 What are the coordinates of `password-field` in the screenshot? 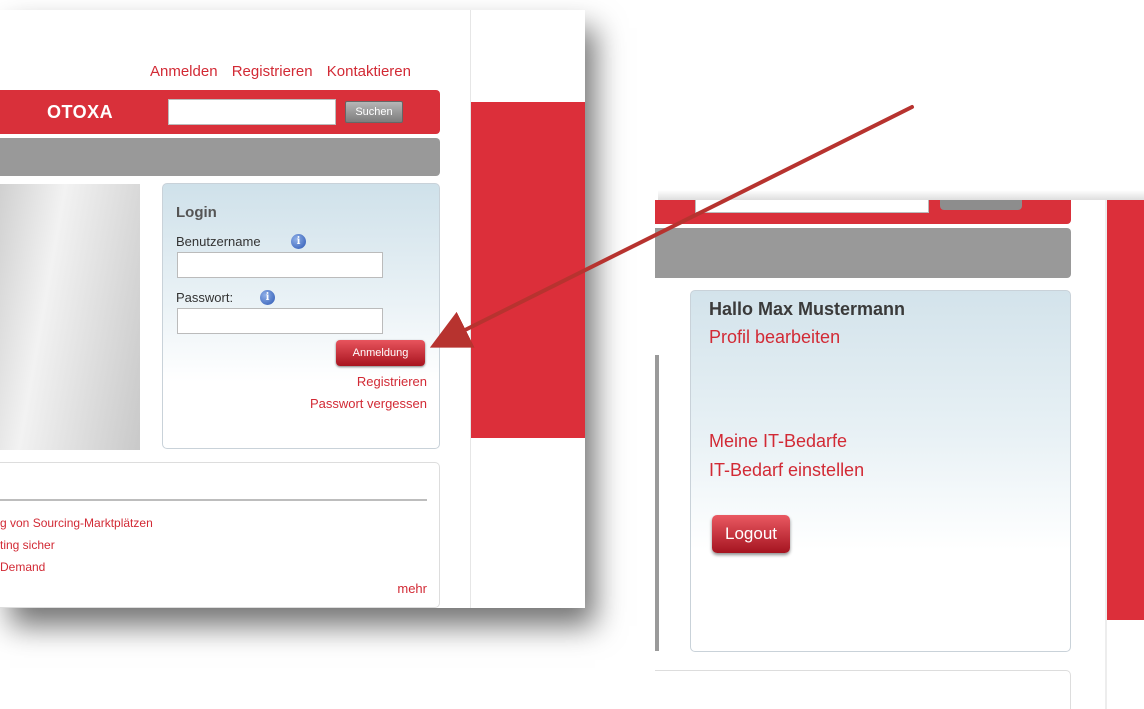 It's located at (280, 321).